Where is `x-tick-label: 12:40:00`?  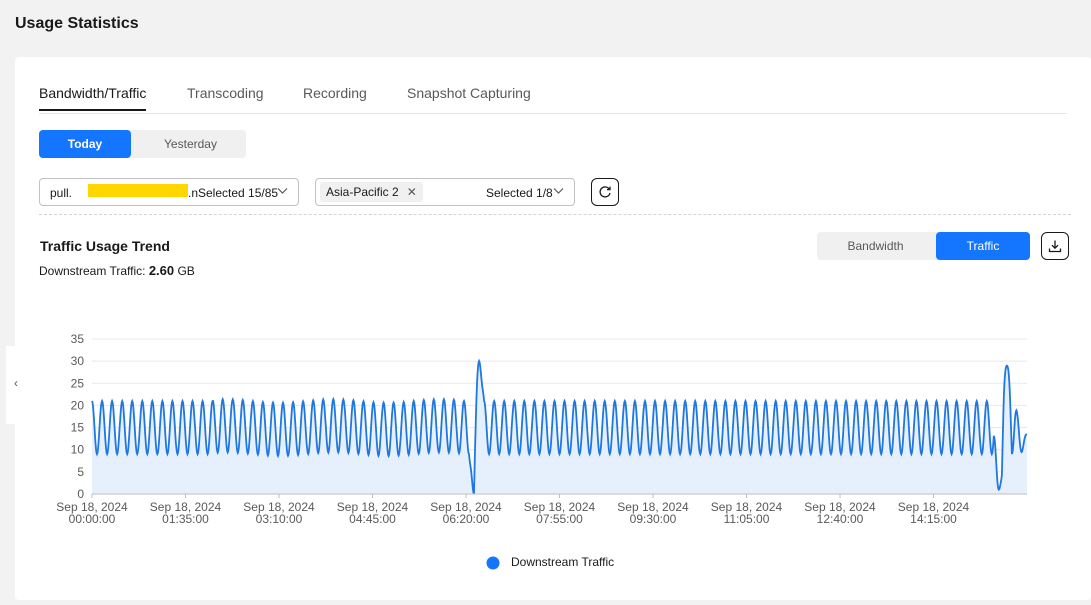 x-tick-label: 12:40:00 is located at coordinates (840, 519).